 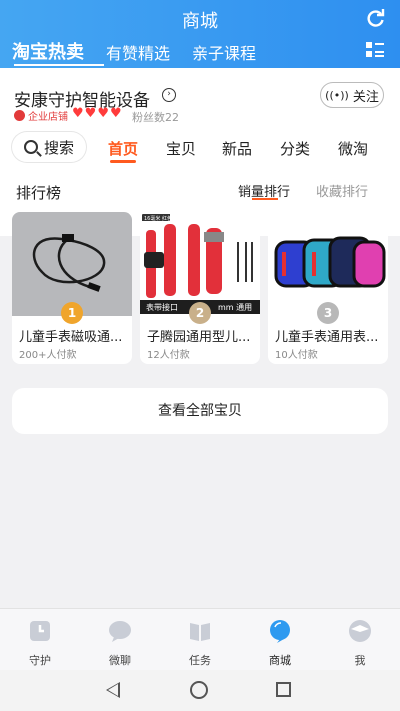 What do you see at coordinates (72, 313) in the screenshot?
I see `rank-badge: 1` at bounding box center [72, 313].